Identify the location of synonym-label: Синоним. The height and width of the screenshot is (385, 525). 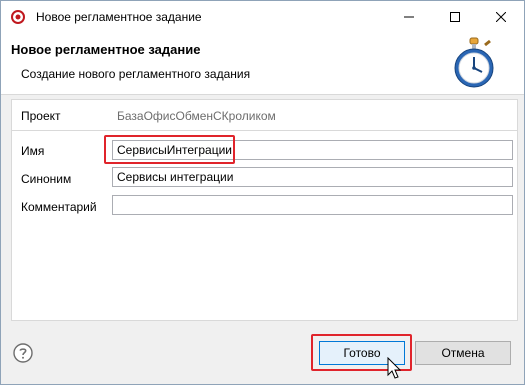
(46, 179).